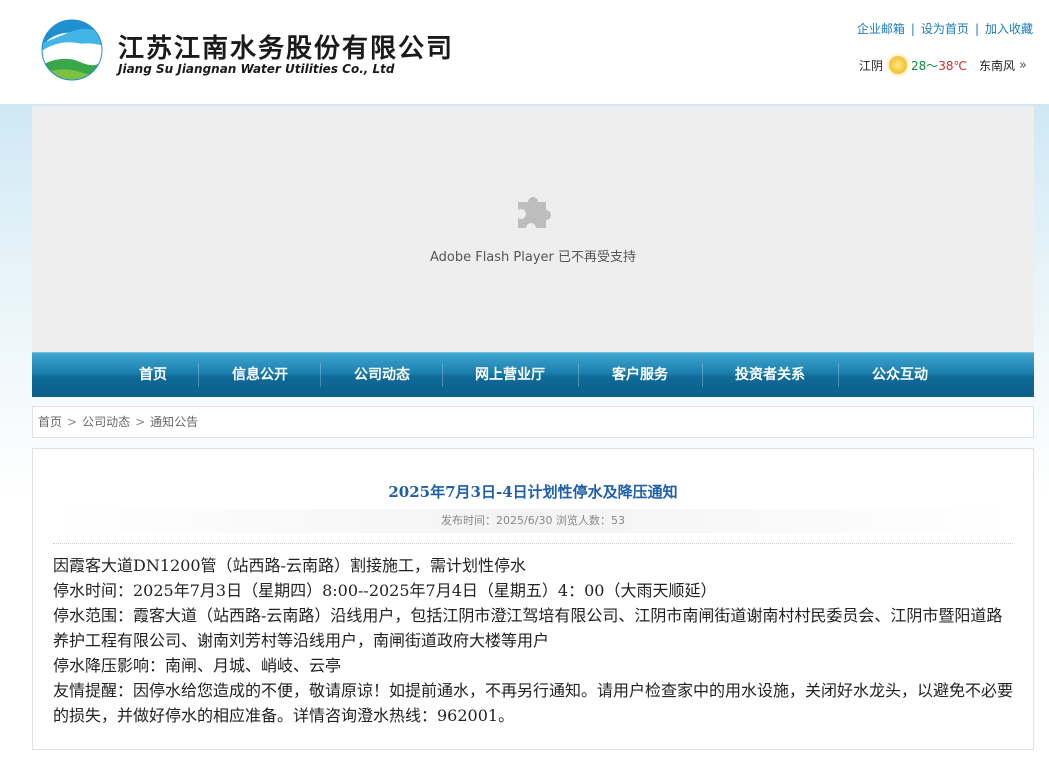 The image size is (1049, 758). Describe the element at coordinates (260, 375) in the screenshot. I see `nav-info-disclosure: 信息公开` at that location.